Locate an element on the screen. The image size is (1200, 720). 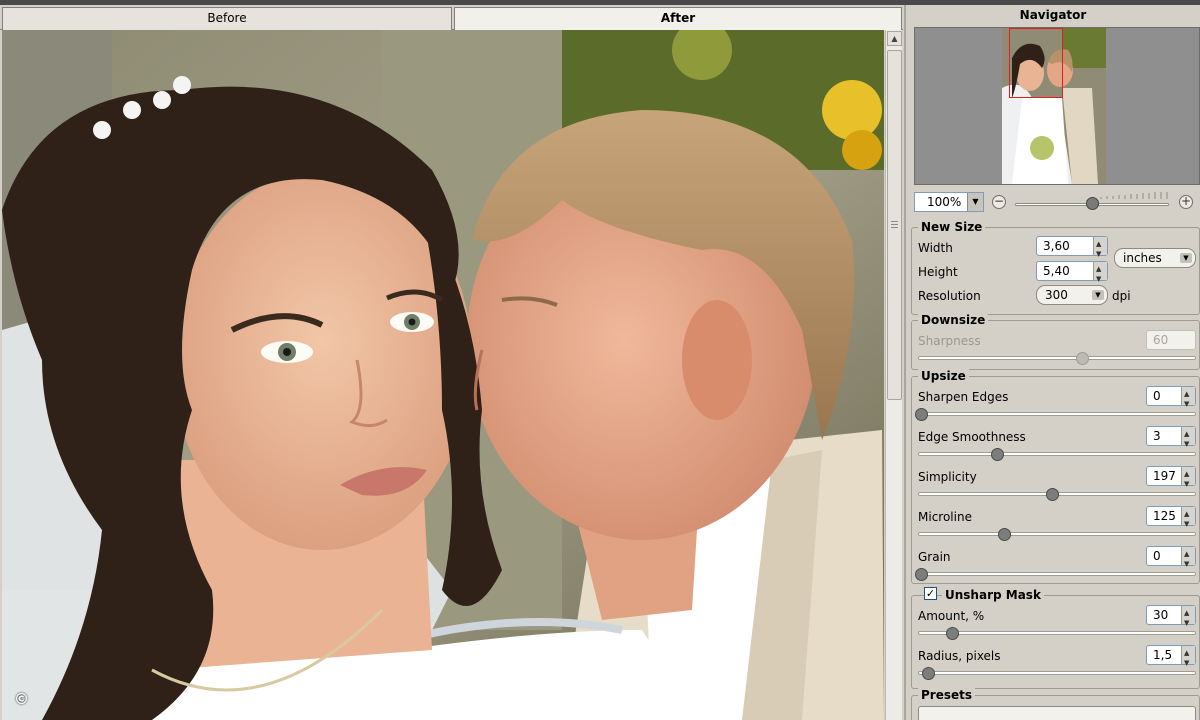
simplicity-stepper-icon is located at coordinates (1188, 479).